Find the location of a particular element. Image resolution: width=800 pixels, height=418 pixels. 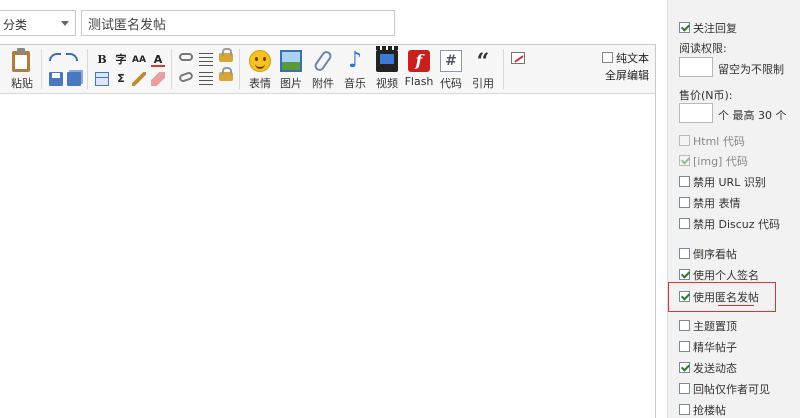

option-img: [img] 代码 is located at coordinates (713, 161).